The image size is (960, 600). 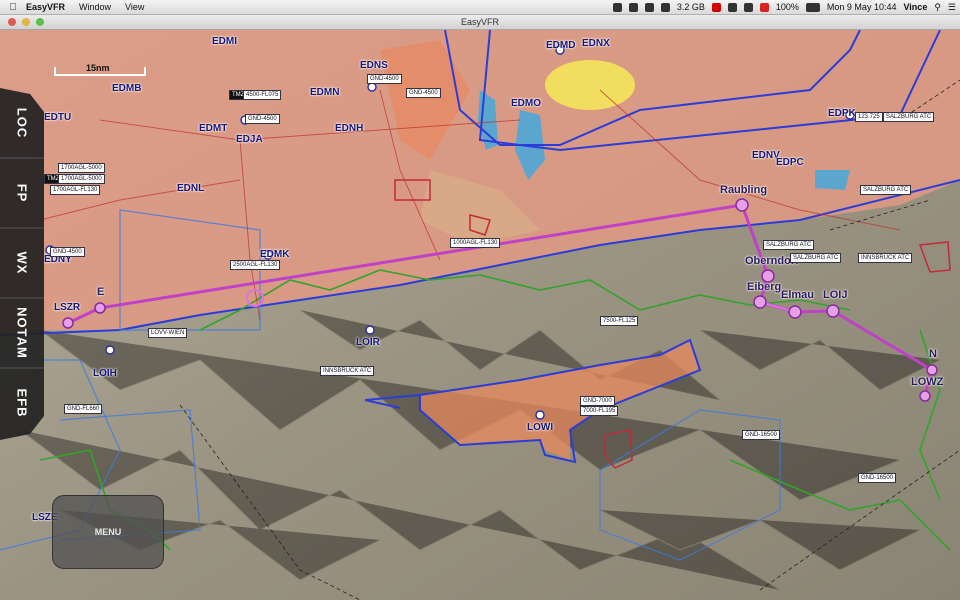 What do you see at coordinates (75, 190) in the screenshot?
I see `tag-l3: 1700AGL-FL130` at bounding box center [75, 190].